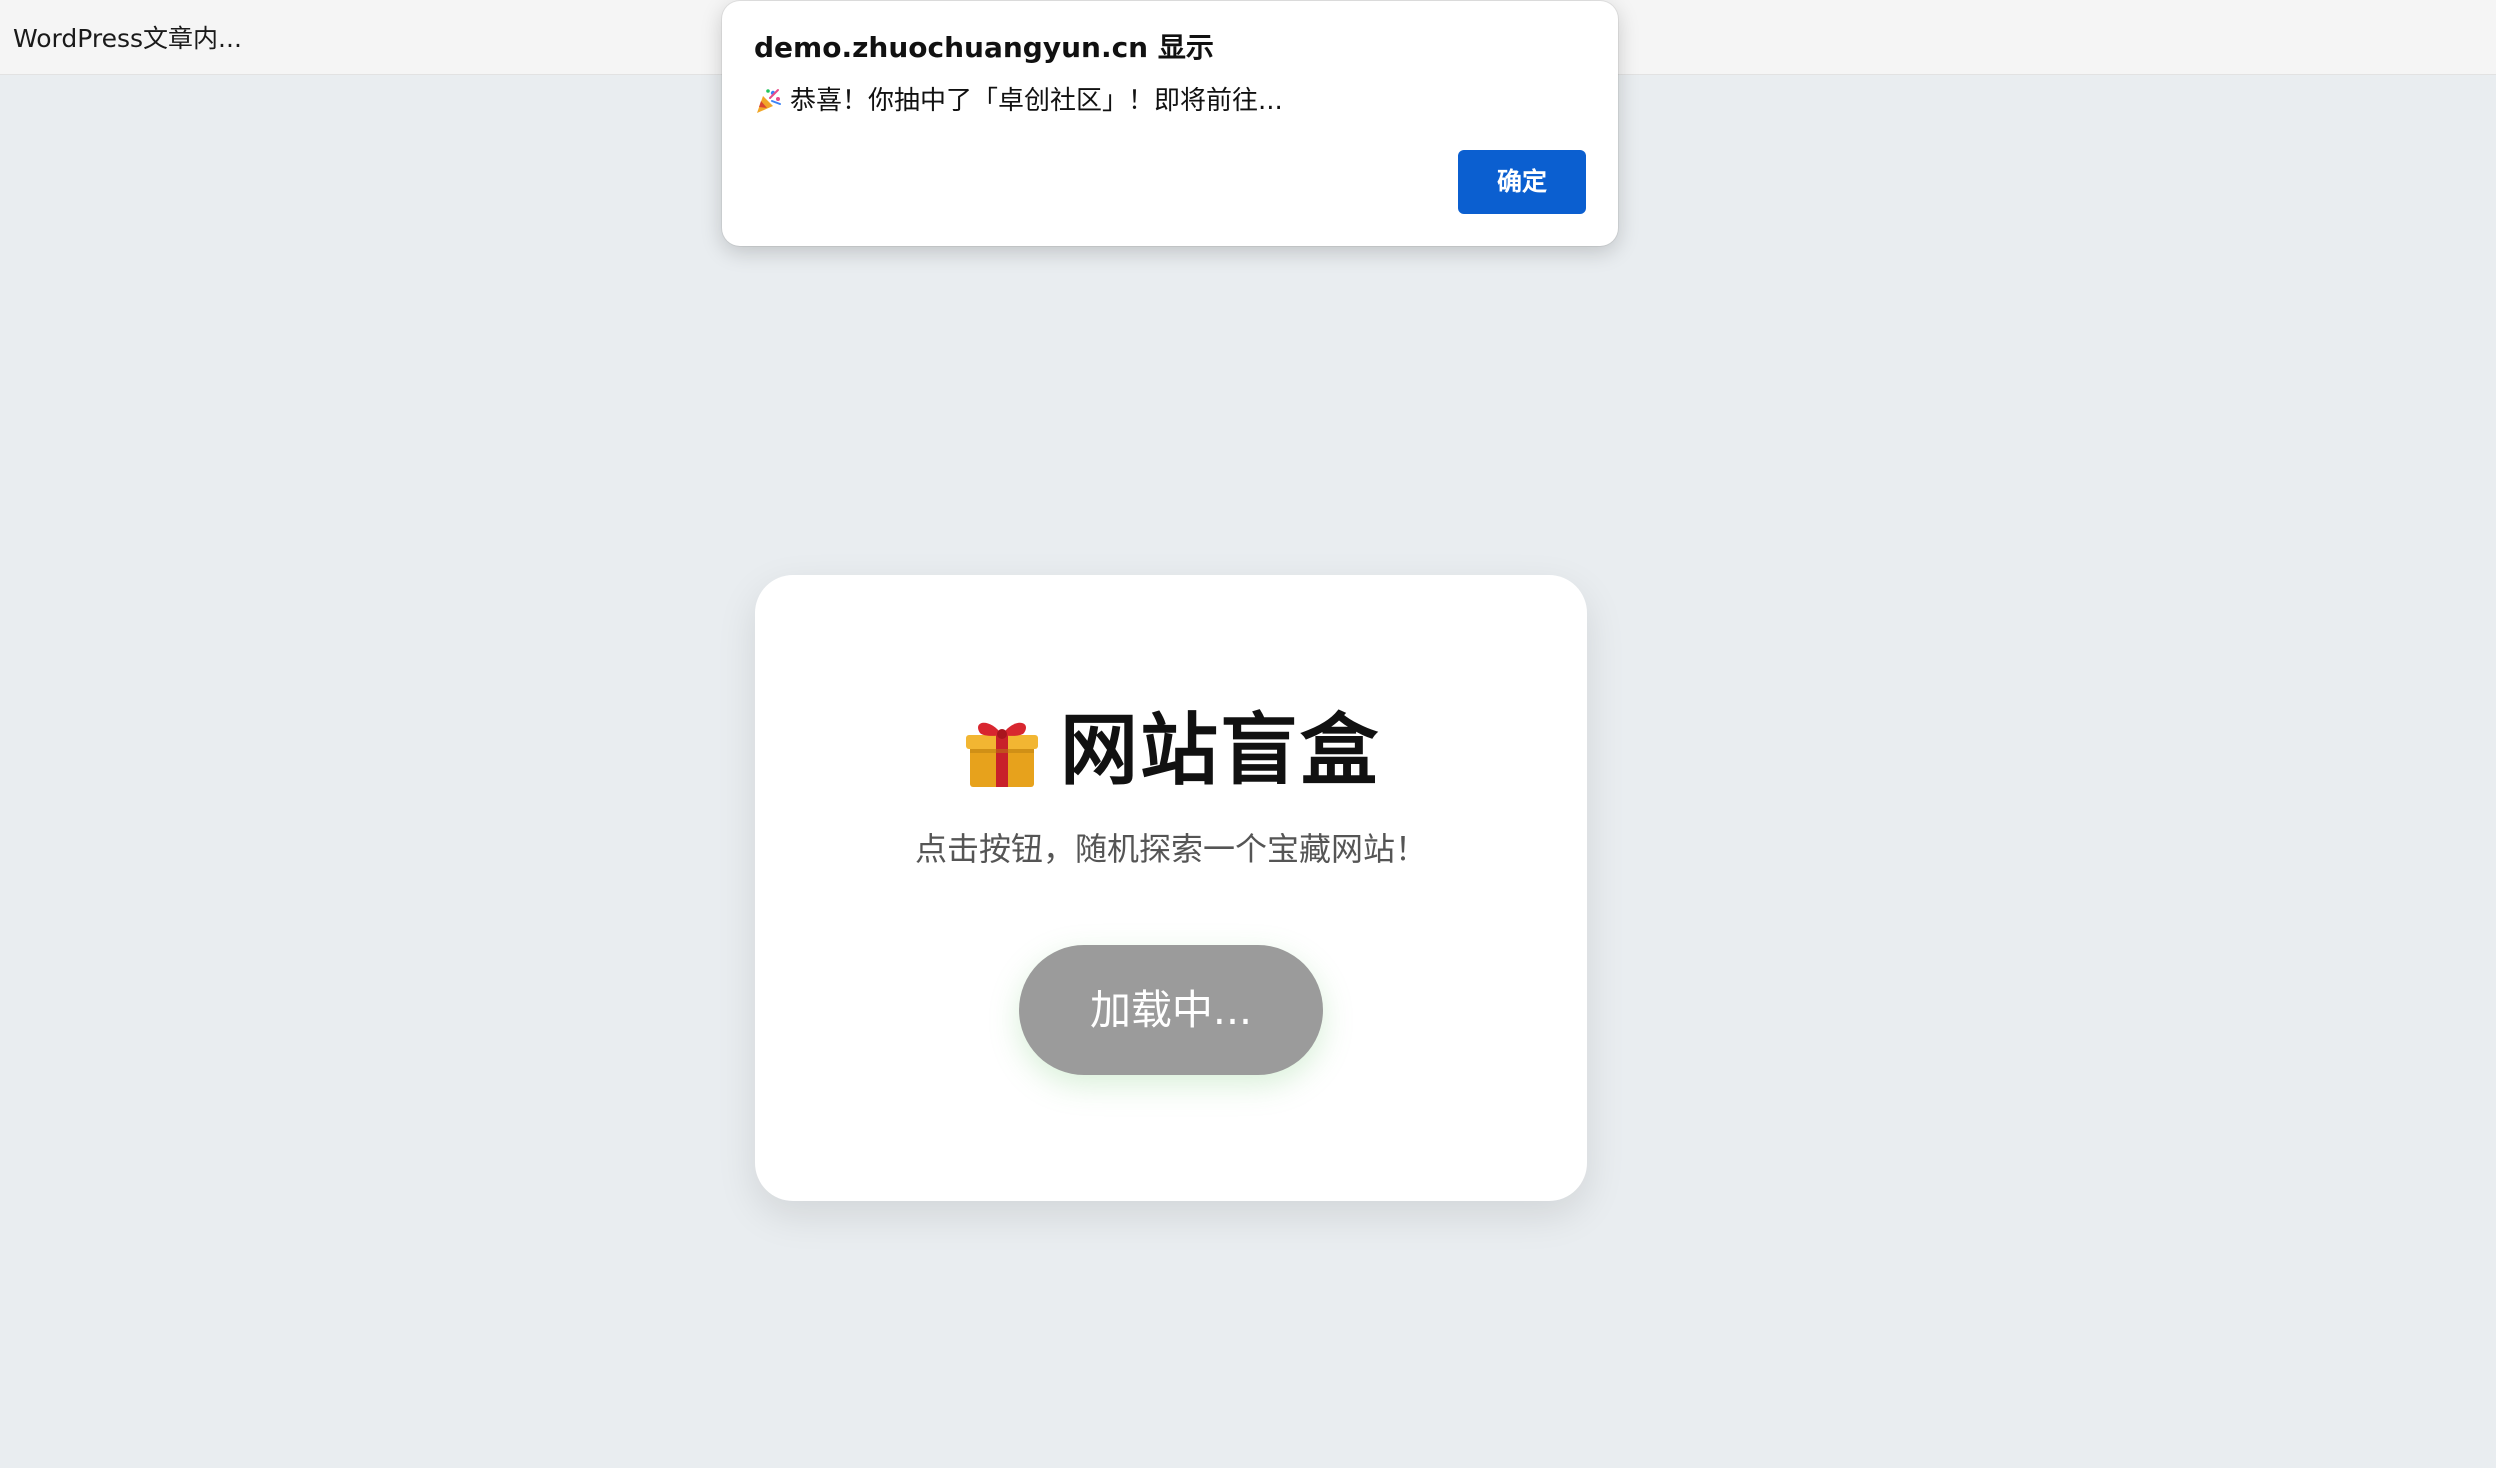 The height and width of the screenshot is (1468, 2496). Describe the element at coordinates (1522, 182) in the screenshot. I see `ok-button: 确定` at that location.